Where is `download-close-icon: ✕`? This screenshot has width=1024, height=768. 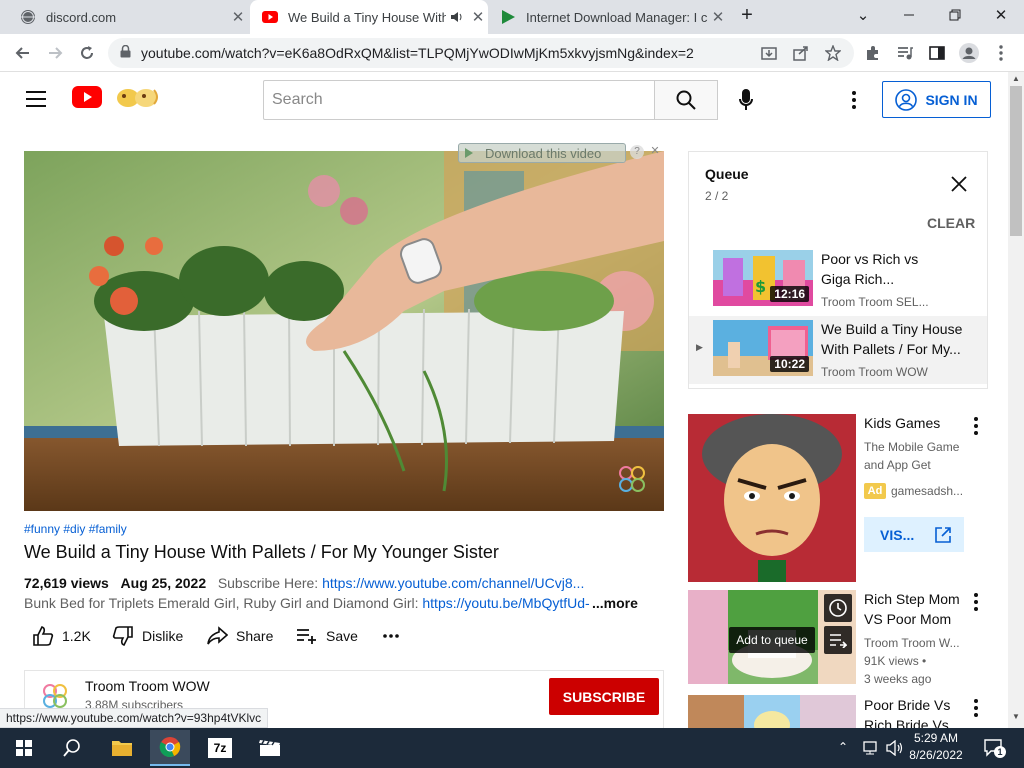
download-close-icon: ✕ is located at coordinates (655, 151).